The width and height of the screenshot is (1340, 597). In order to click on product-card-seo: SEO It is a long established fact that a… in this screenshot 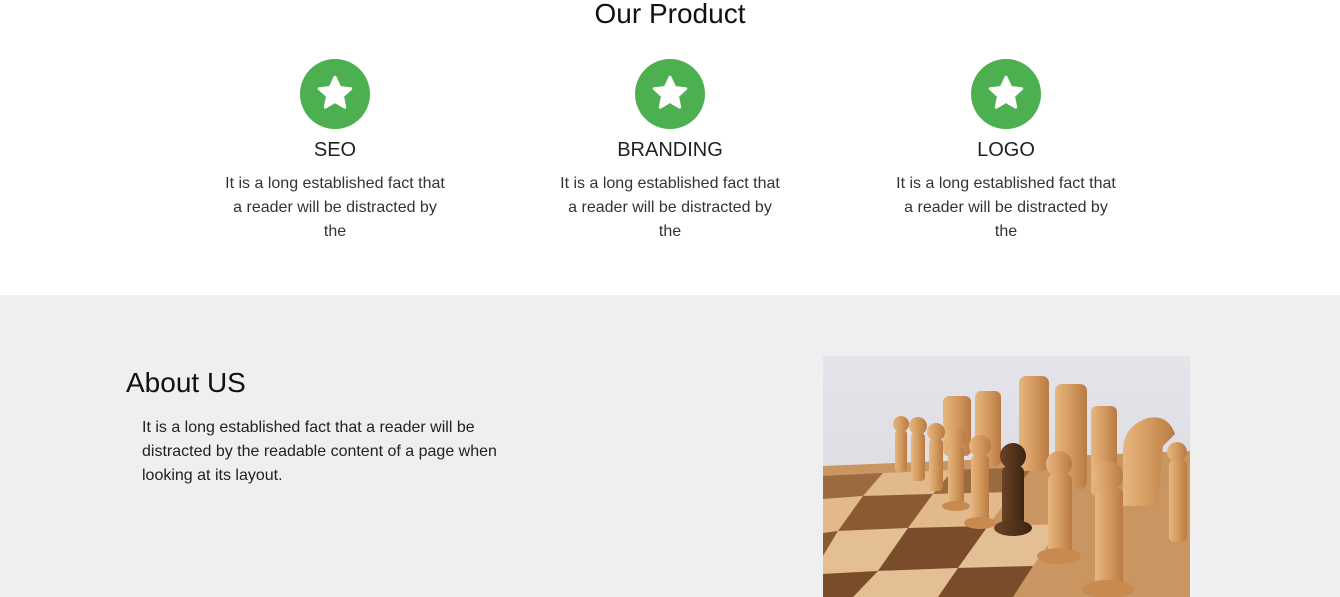, I will do `click(335, 151)`.